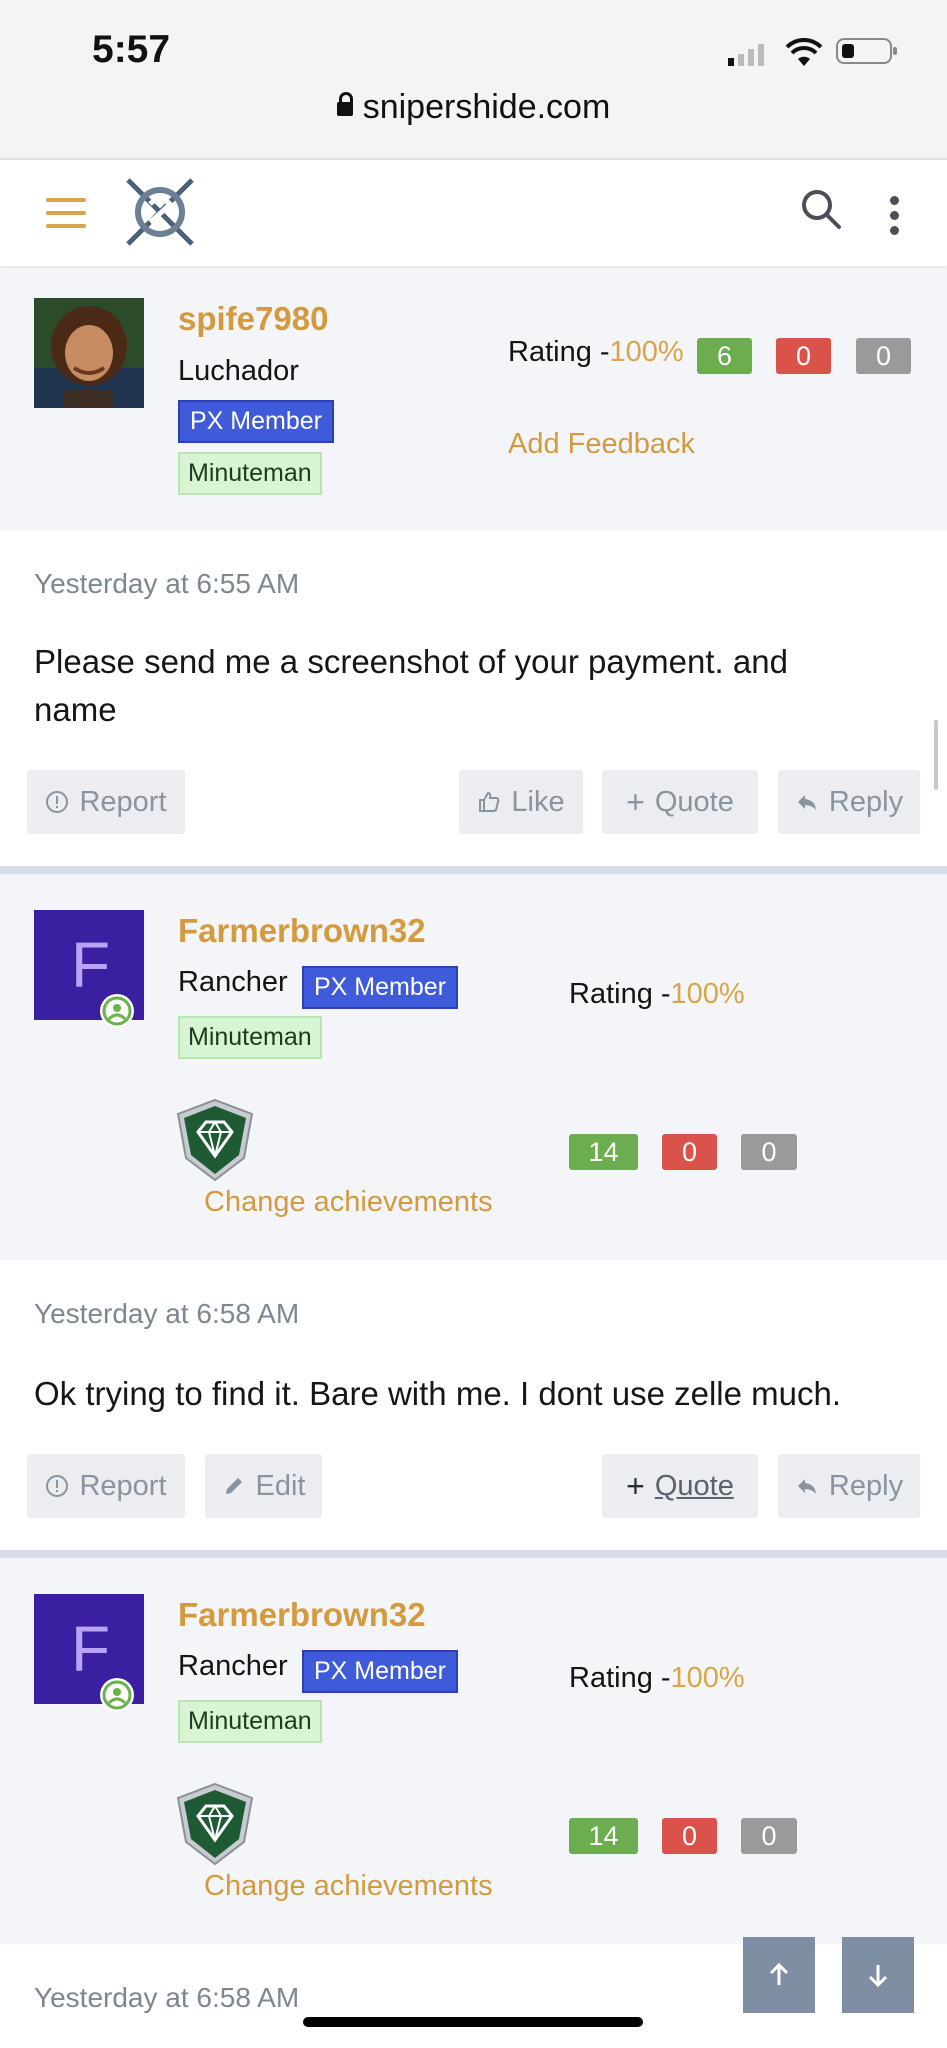 Image resolution: width=947 pixels, height=2048 pixels. Describe the element at coordinates (750, 54) in the screenshot. I see `signal-icon` at that location.